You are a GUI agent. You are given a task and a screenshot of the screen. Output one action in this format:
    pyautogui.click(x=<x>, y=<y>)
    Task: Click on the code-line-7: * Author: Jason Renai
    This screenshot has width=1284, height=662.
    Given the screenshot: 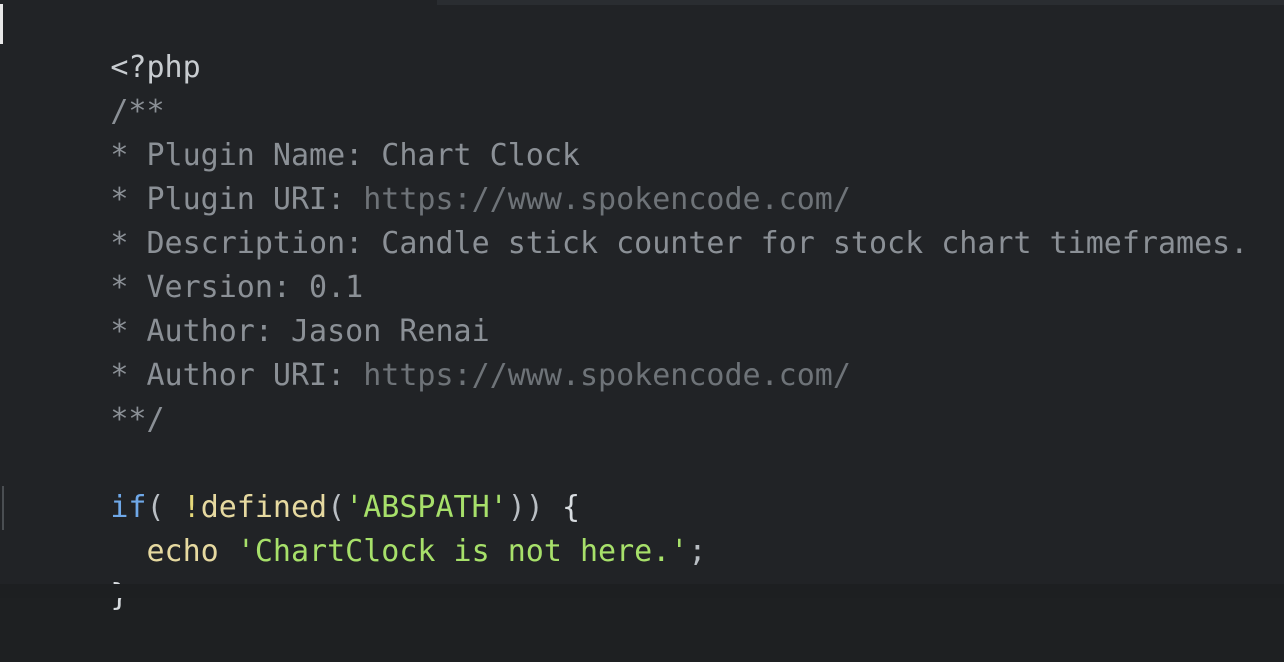 What is the action you would take?
    pyautogui.click(x=642, y=307)
    